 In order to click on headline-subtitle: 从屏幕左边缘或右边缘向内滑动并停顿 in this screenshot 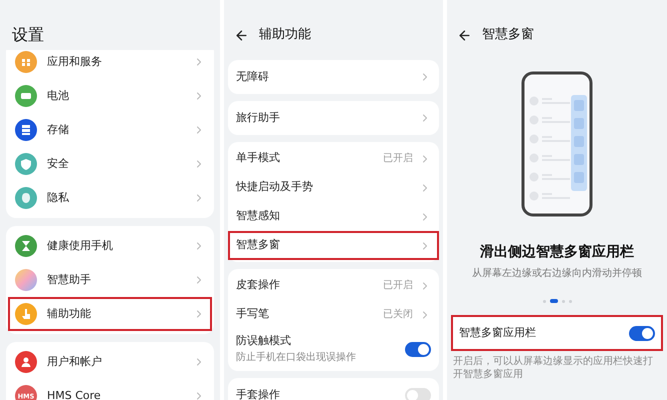, I will do `click(557, 273)`.